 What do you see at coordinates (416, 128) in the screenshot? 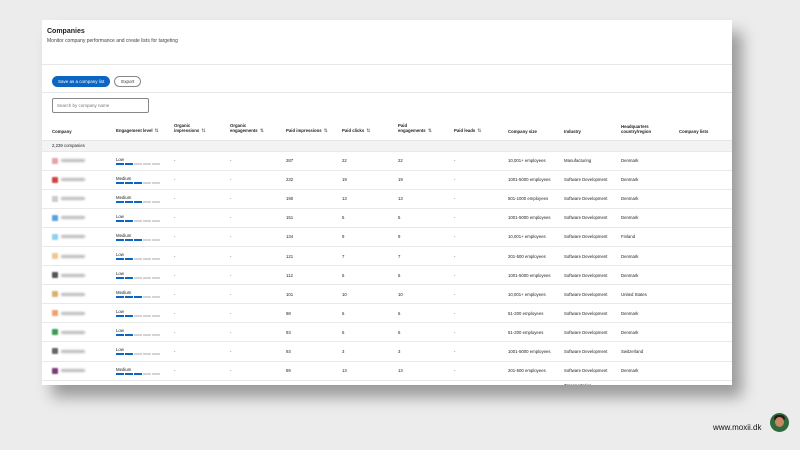
I see `column-header: Paid engagements ⇅` at bounding box center [416, 128].